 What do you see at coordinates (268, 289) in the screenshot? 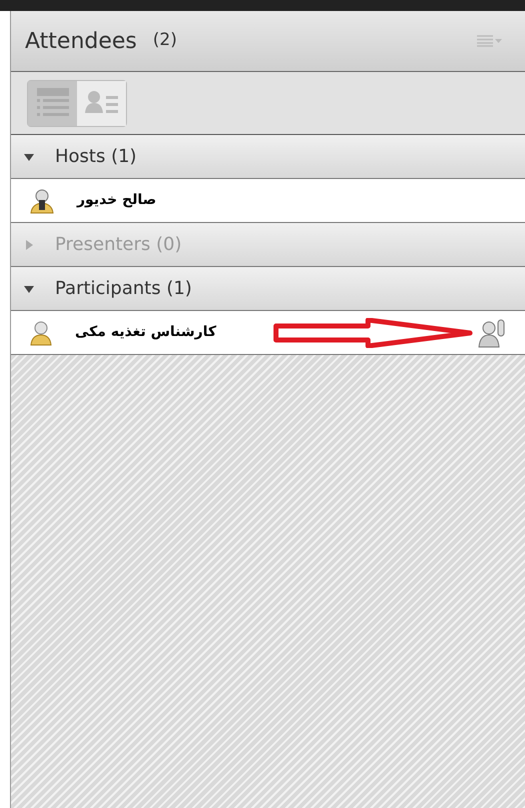
I see `section-header: Participants (1)` at bounding box center [268, 289].